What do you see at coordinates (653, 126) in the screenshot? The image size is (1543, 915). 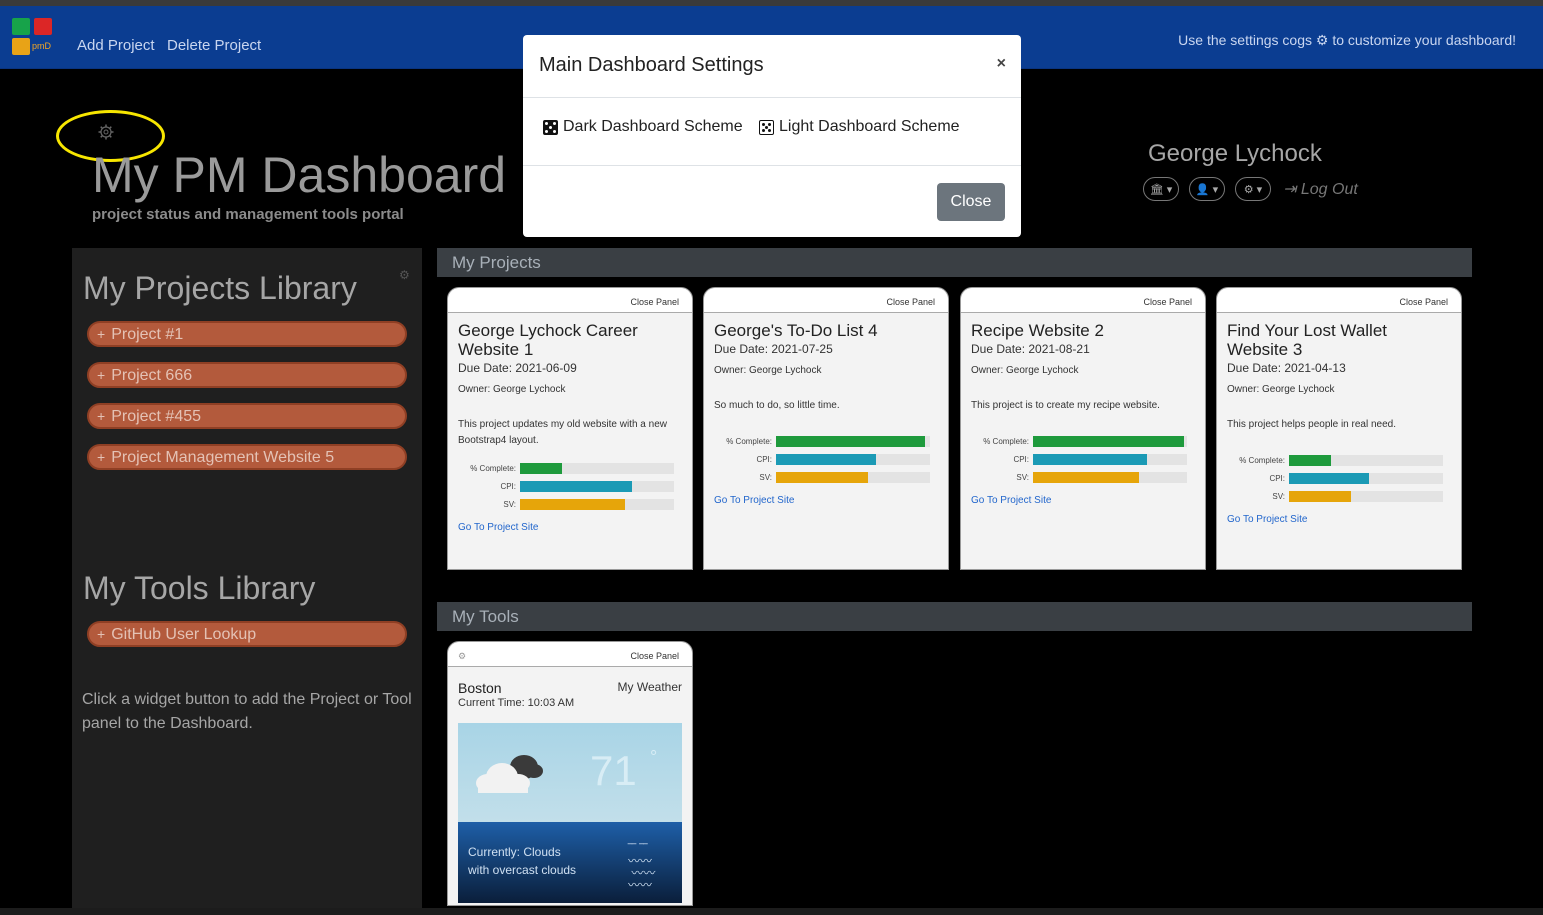 I see `dark-scheme-label: Dark Dashboard Scheme` at bounding box center [653, 126].